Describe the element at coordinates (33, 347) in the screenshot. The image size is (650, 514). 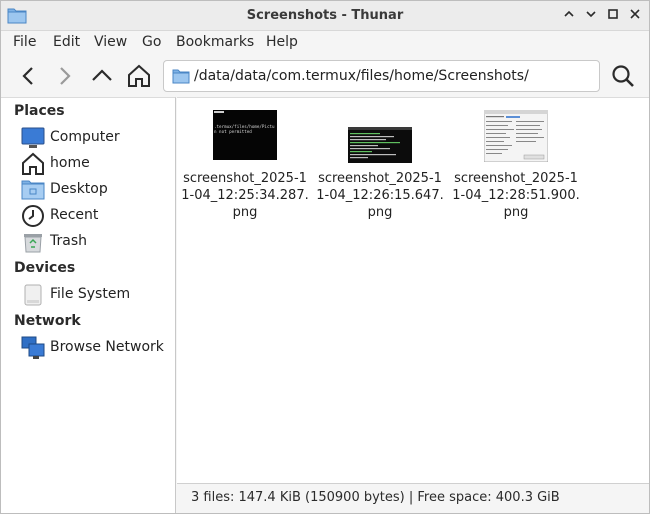
I see `network-icon` at that location.